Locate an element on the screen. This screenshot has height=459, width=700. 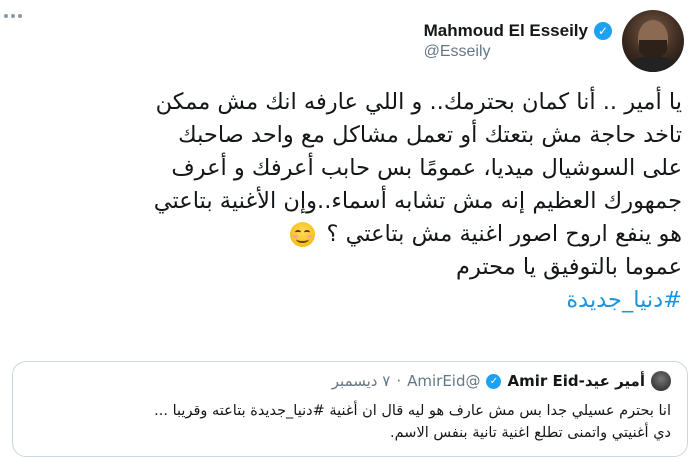
quoted-display-name: أمير عيد-Amir Eid is located at coordinates (576, 381).